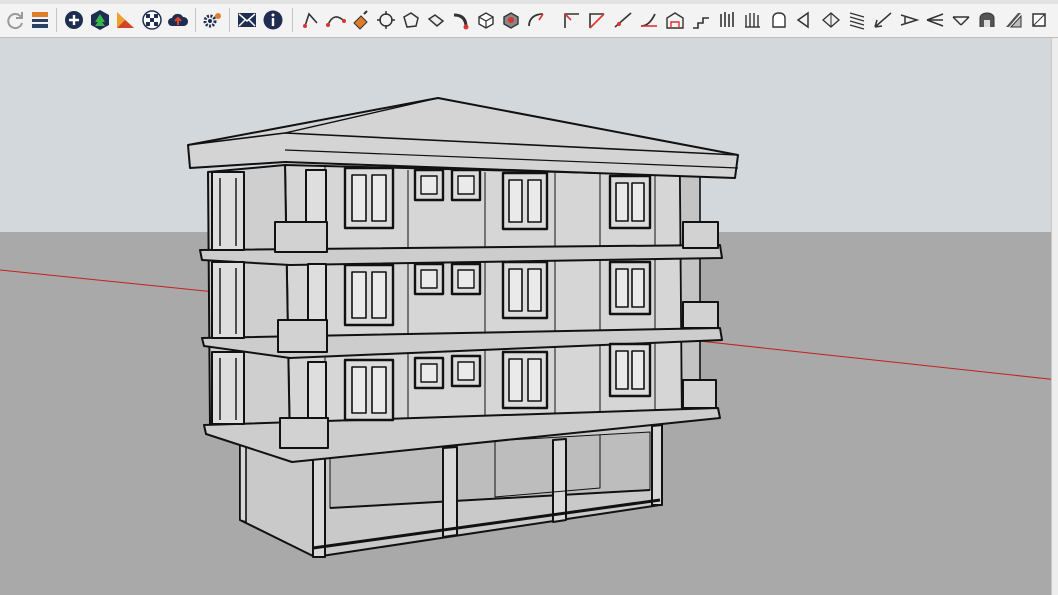  I want to click on refresh-icon, so click(15, 20).